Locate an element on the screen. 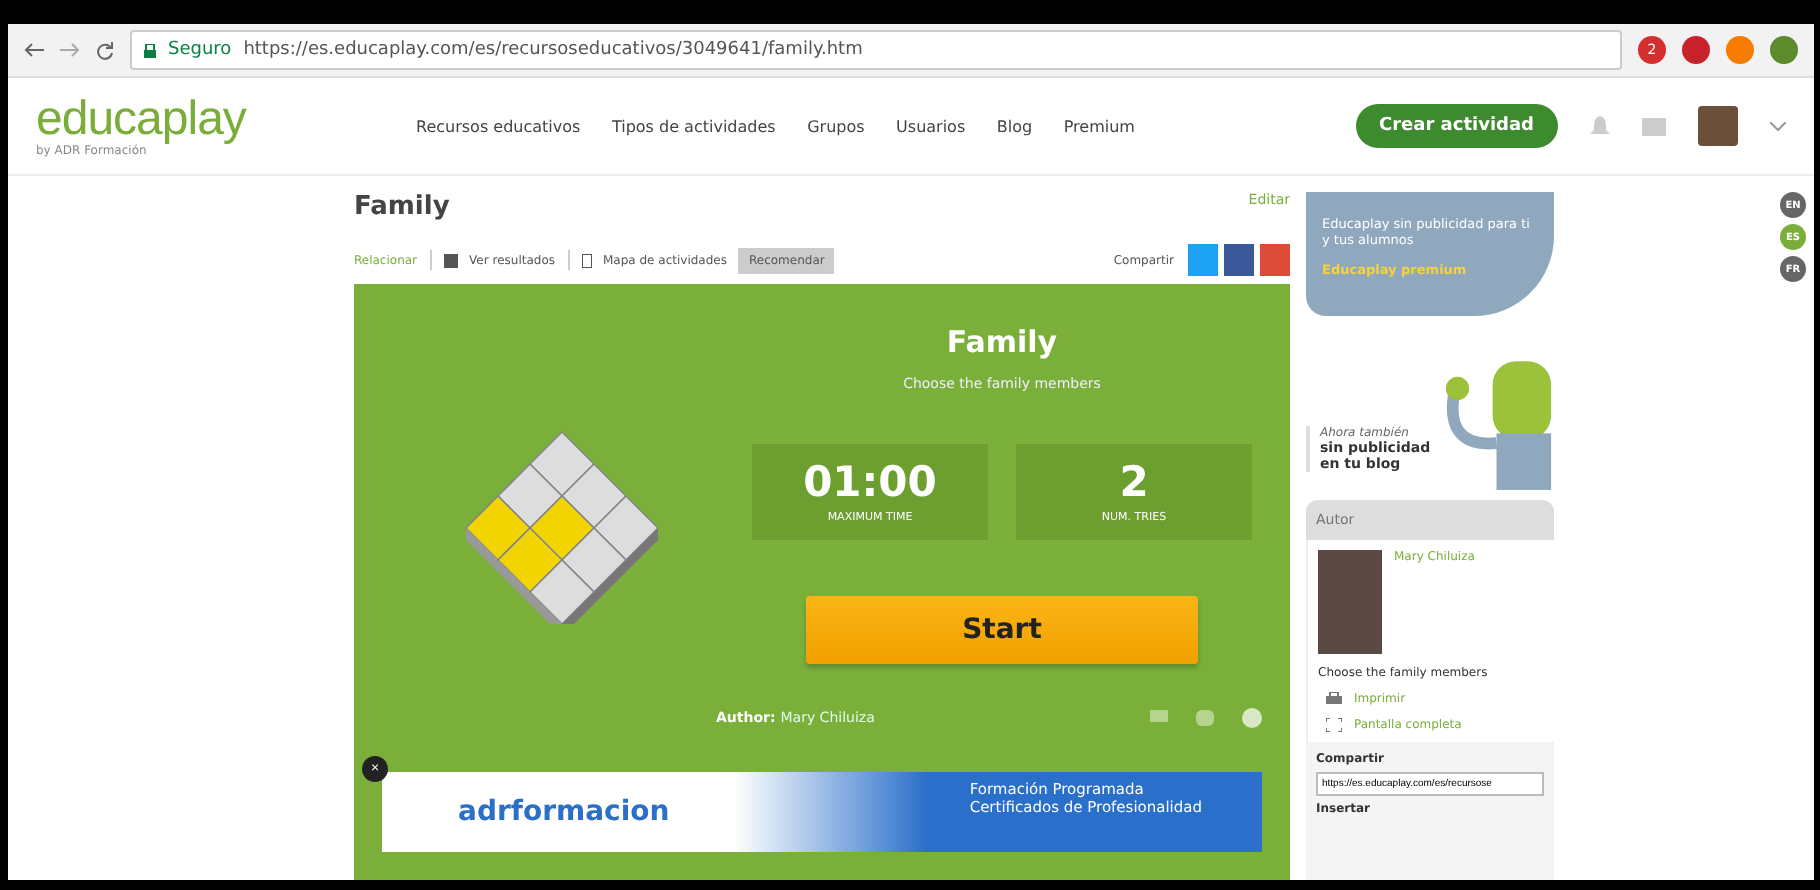  nav-link: Tipos de actividades is located at coordinates (693, 126).